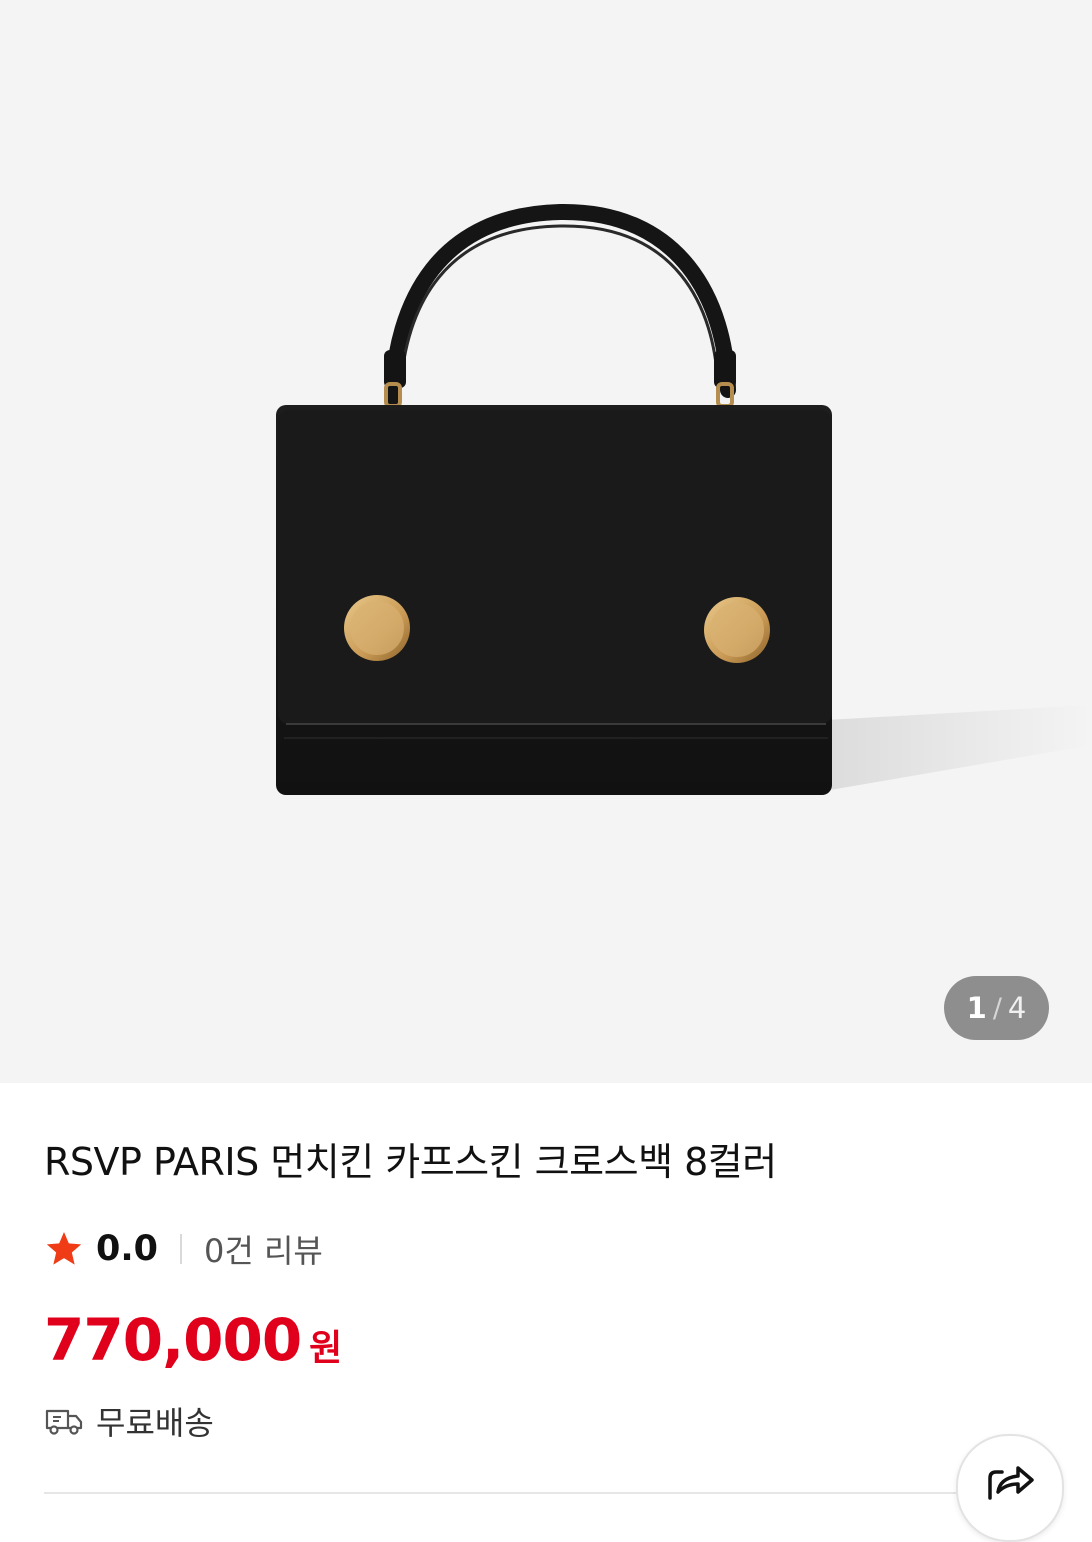  What do you see at coordinates (155, 1423) in the screenshot?
I see `shipping-label: 무료배송` at bounding box center [155, 1423].